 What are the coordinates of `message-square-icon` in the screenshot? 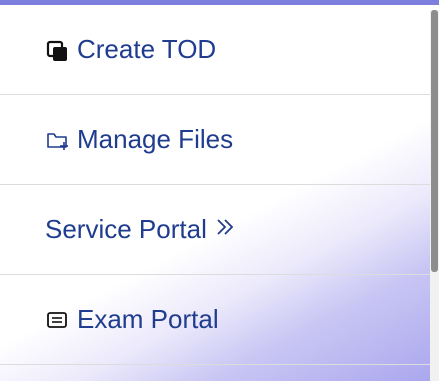 It's located at (59, 320).